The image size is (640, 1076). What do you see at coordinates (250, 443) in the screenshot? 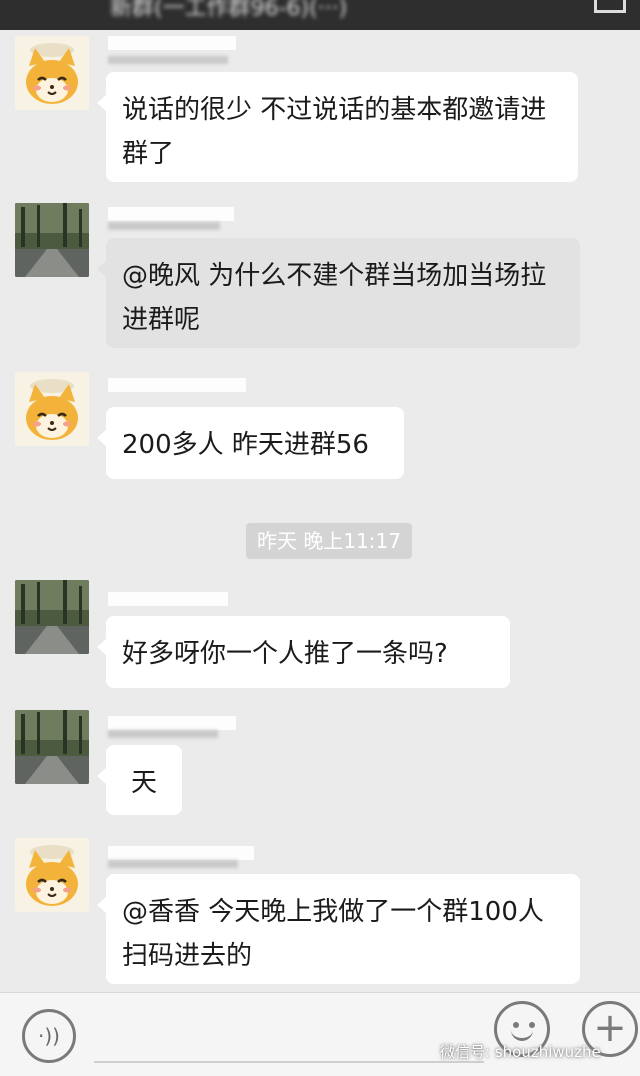
I see `message-bubble: 200多人 昨天进群56` at bounding box center [250, 443].